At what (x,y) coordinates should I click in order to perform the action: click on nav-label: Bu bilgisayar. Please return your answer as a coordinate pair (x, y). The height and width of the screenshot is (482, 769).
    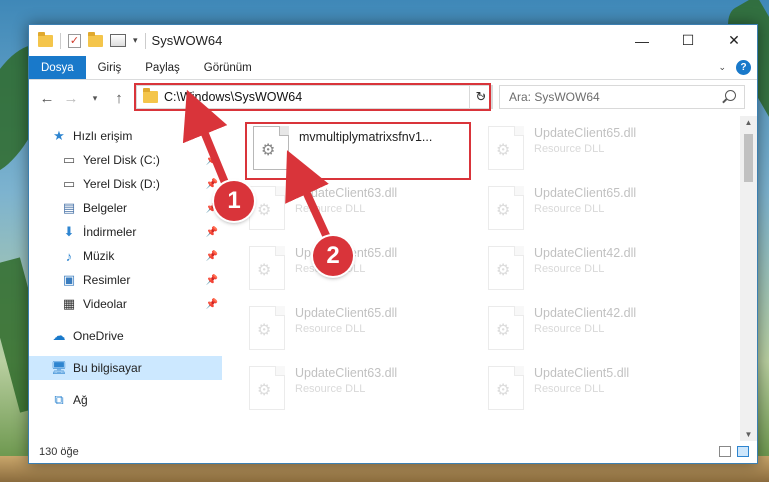
    Looking at the image, I should click on (107, 368).